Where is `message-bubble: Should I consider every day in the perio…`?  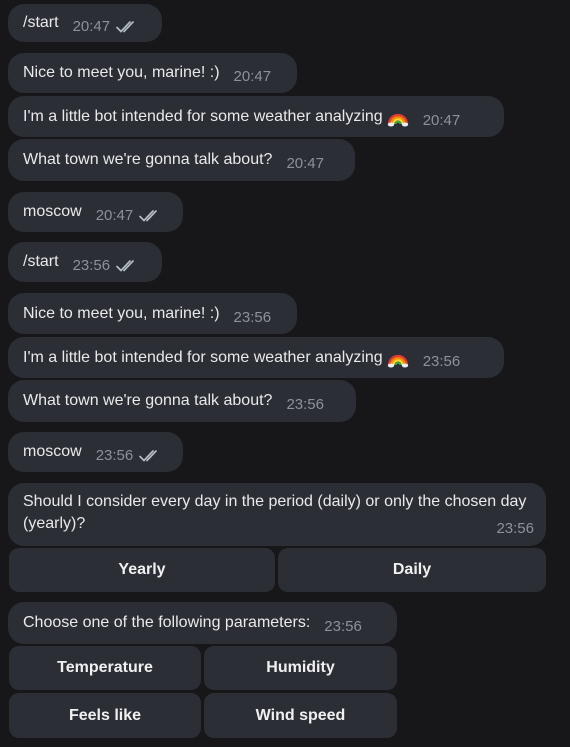 message-bubble: Should I consider every day in the perio… is located at coordinates (277, 514).